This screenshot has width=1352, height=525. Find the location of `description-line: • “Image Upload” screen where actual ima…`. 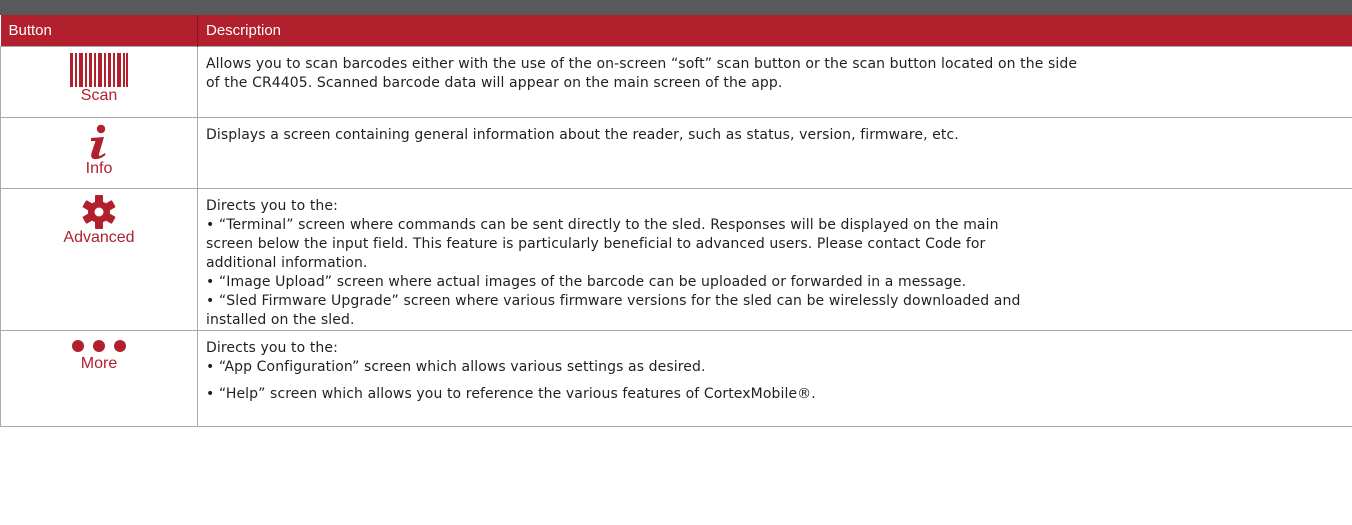

description-line: • “Image Upload” screen where actual ima… is located at coordinates (586, 281).